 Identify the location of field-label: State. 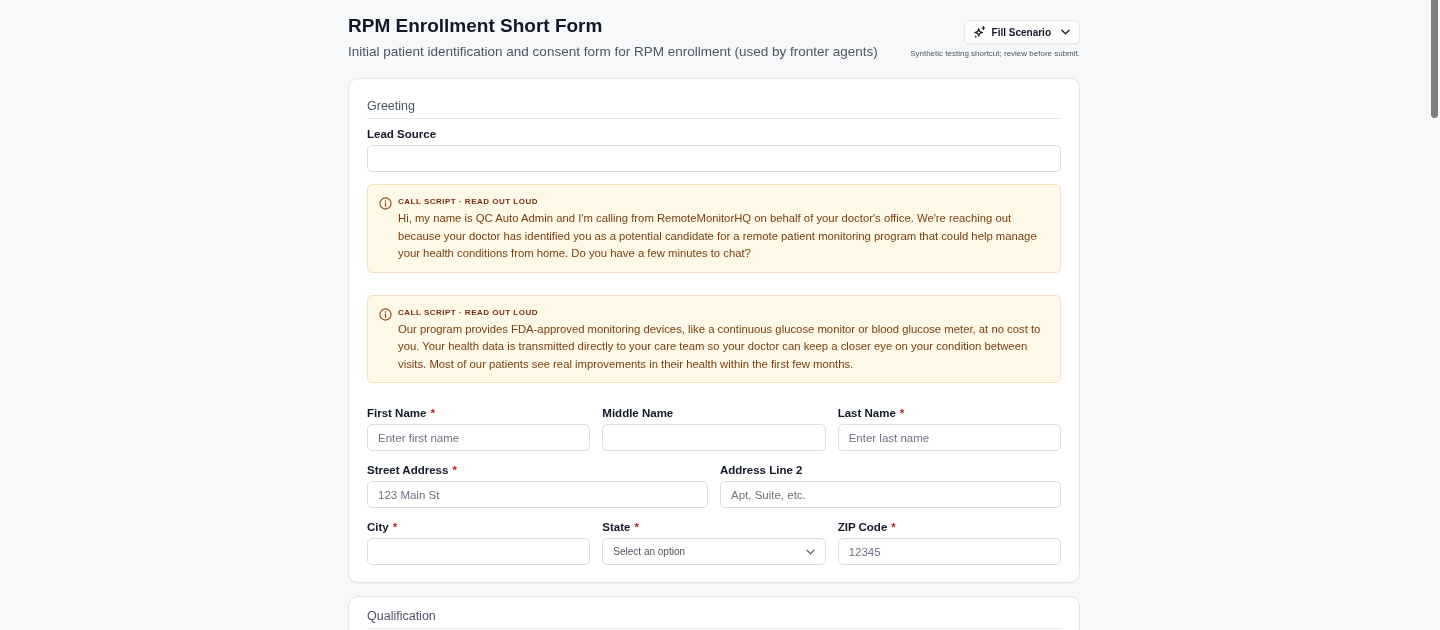
(616, 527).